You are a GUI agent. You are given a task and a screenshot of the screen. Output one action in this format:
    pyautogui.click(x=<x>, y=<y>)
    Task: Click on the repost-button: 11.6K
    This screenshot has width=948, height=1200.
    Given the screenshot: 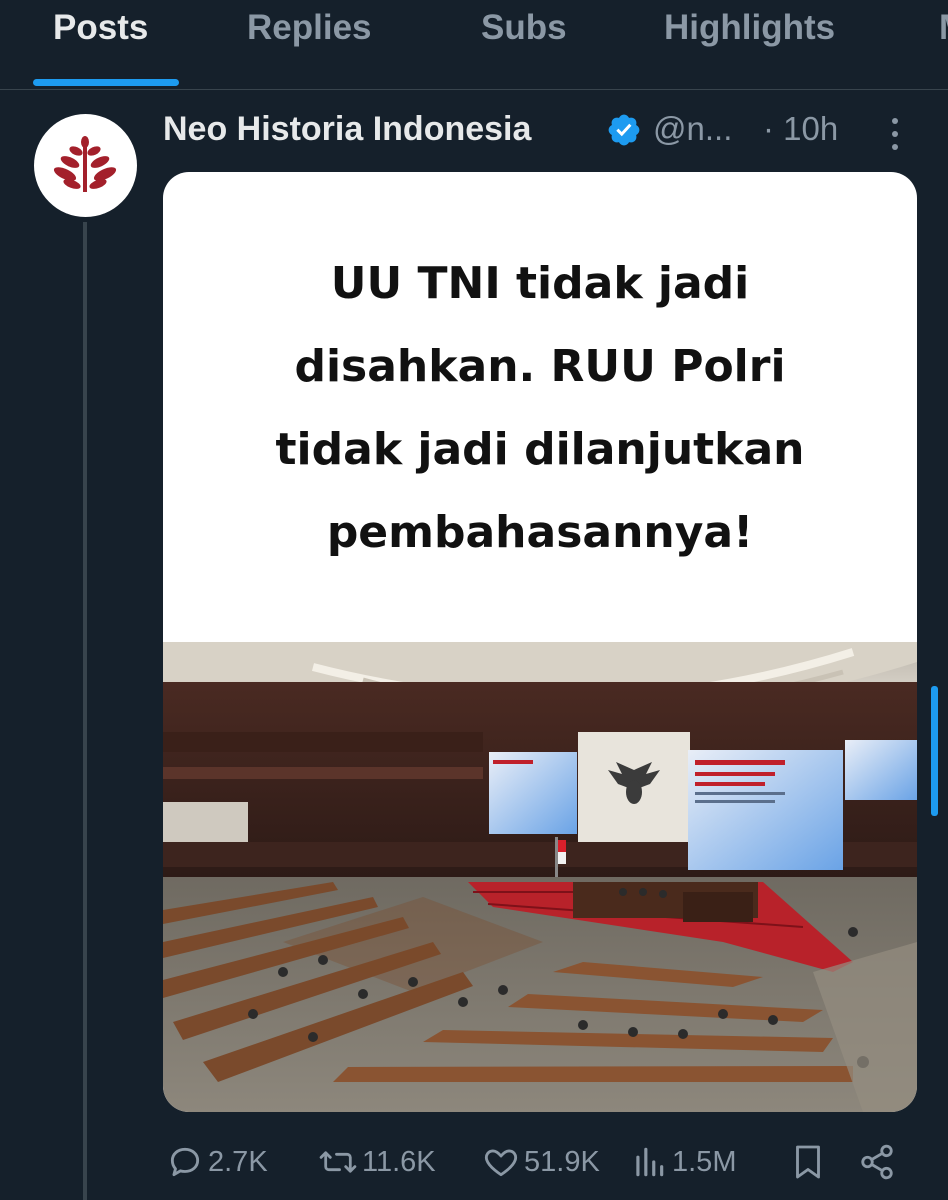 What is the action you would take?
    pyautogui.click(x=377, y=1162)
    